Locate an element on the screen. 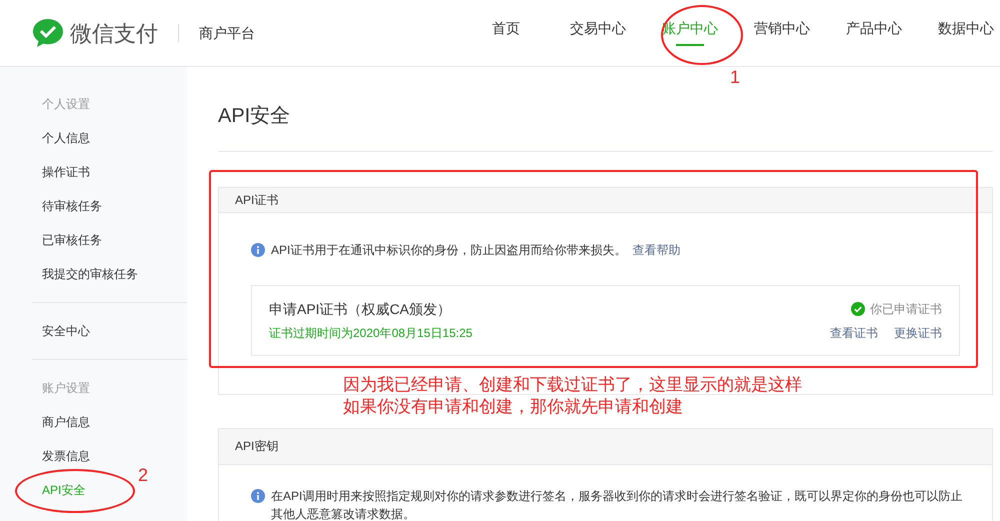 The image size is (1000, 521). sidebar-item: 待审核任务 is located at coordinates (72, 206).